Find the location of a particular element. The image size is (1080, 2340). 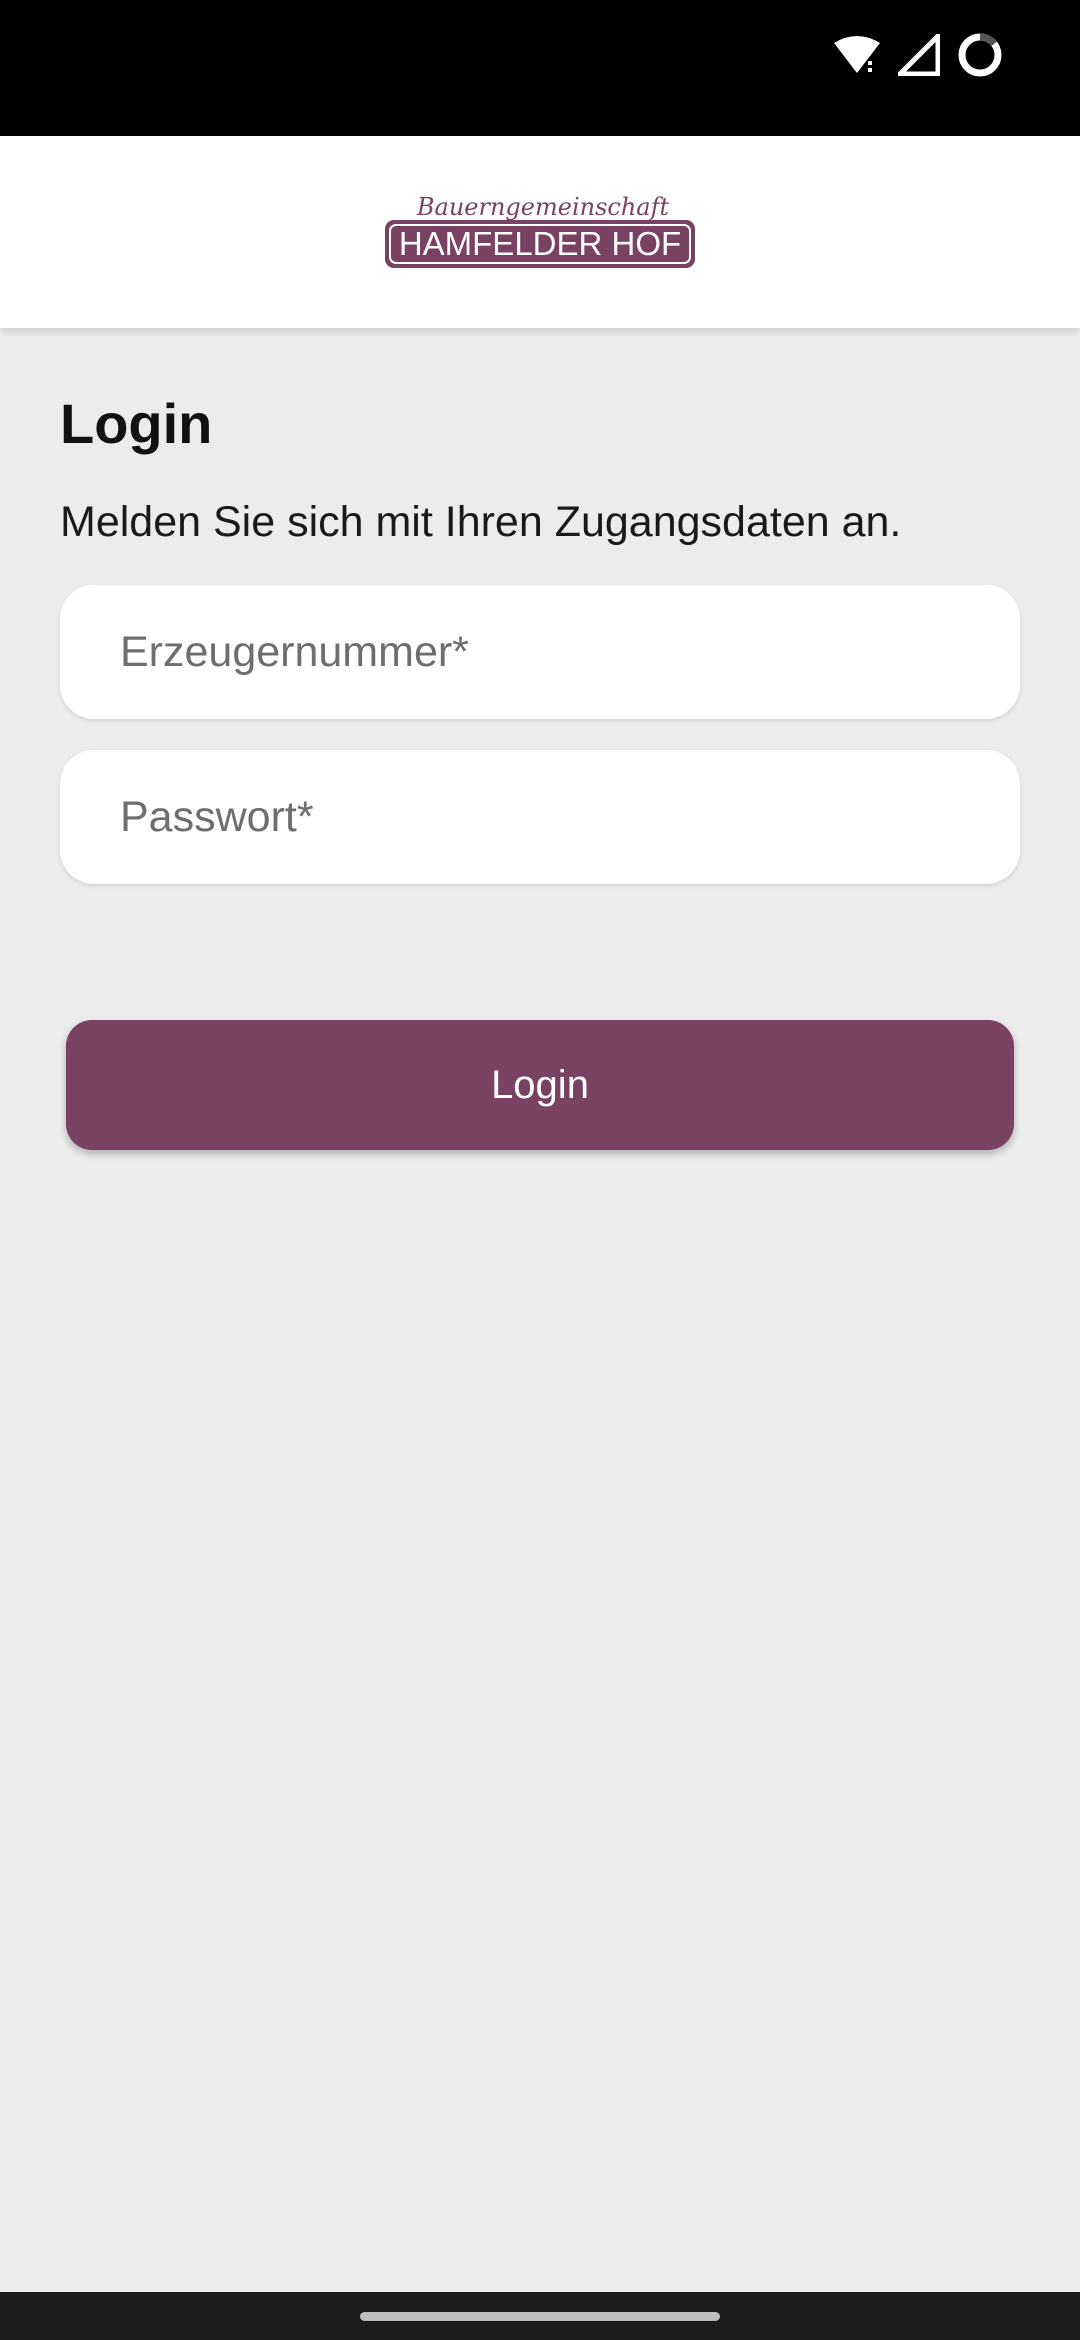

page-title: Login is located at coordinates (136, 423).